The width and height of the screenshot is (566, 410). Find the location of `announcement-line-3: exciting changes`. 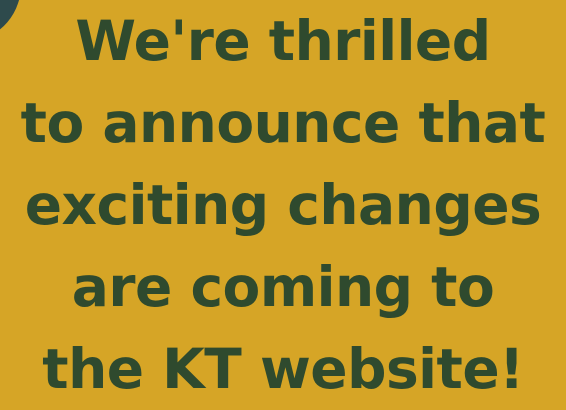

announcement-line-3: exciting changes is located at coordinates (283, 205).